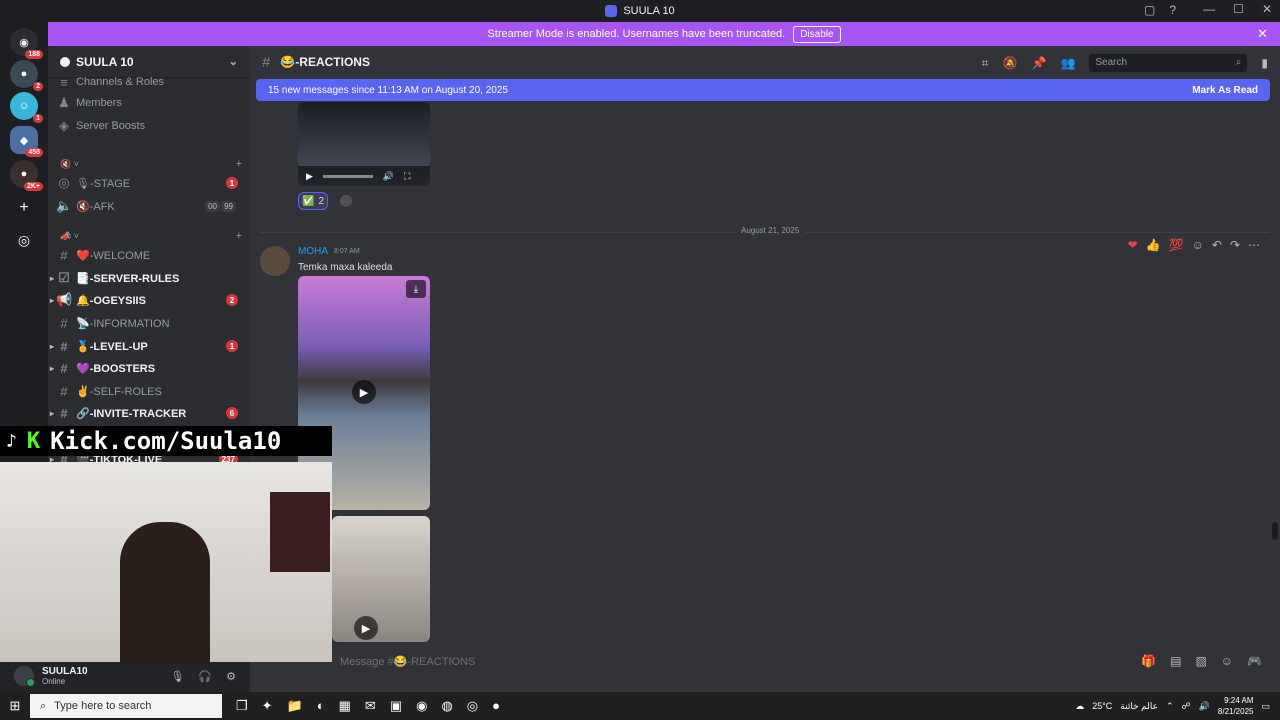  I want to click on microphone-icon: 🎙, so click(177, 676).